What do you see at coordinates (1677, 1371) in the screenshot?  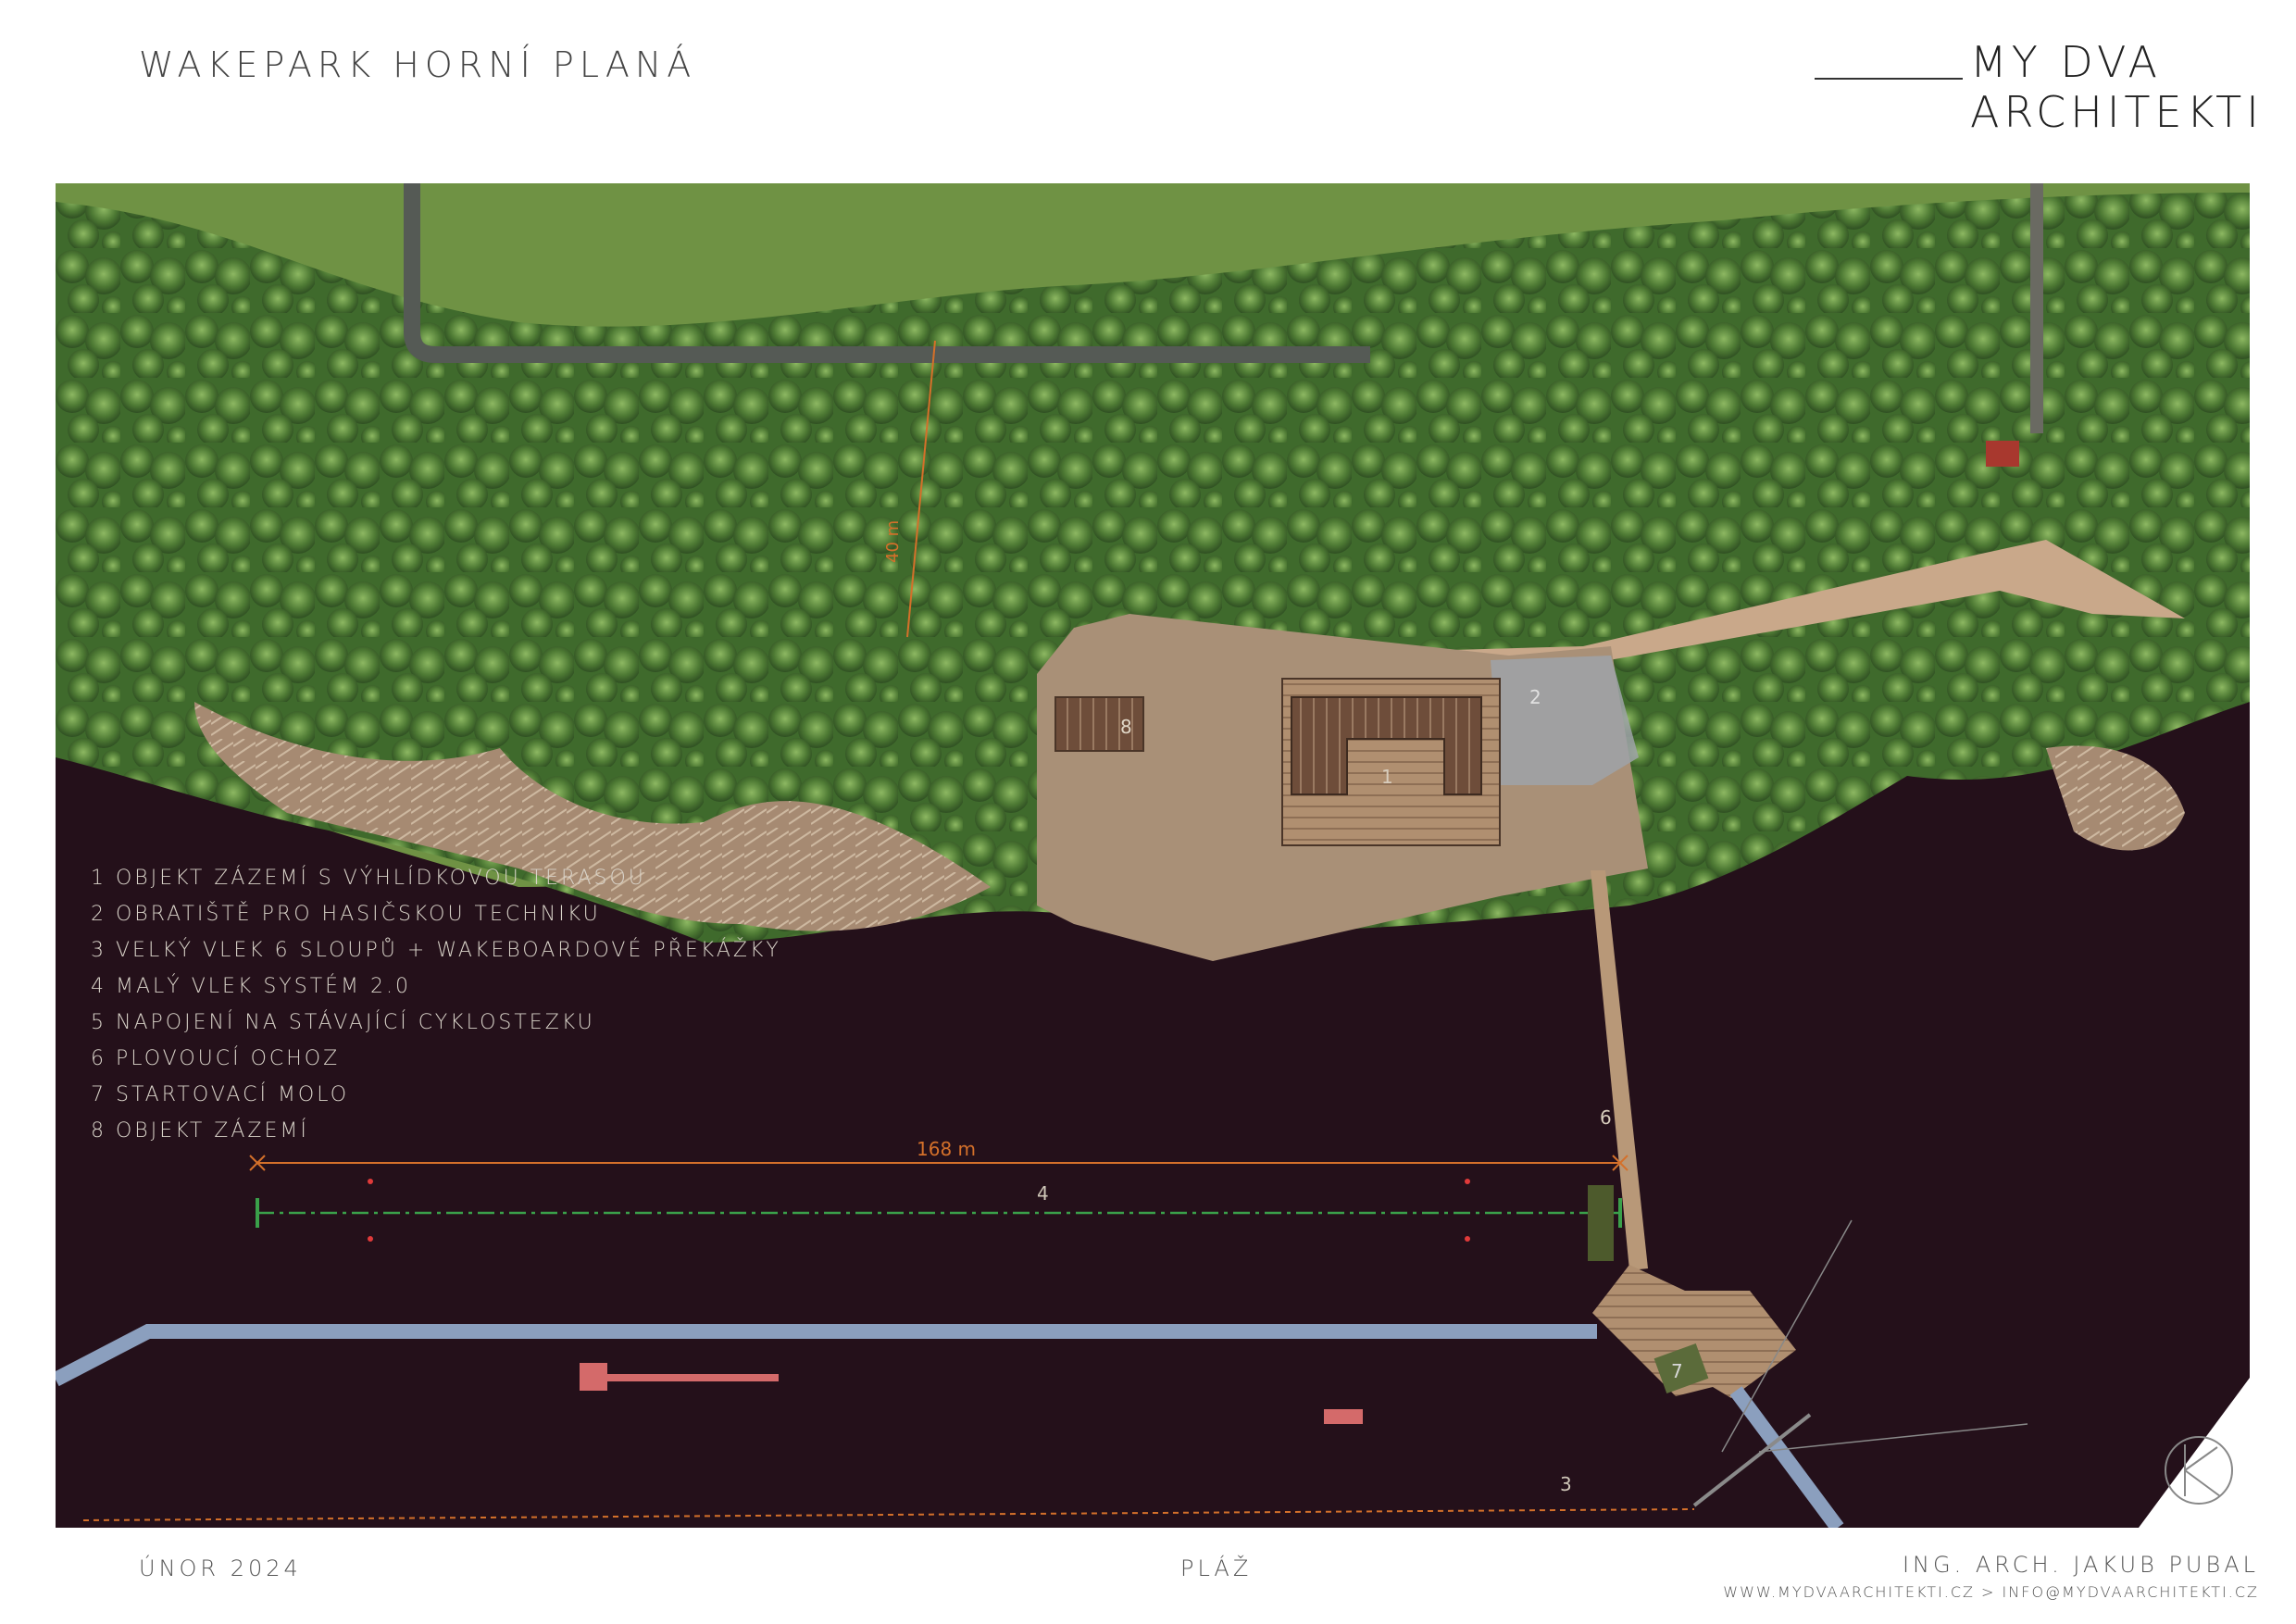 I see `label-7: 7` at bounding box center [1677, 1371].